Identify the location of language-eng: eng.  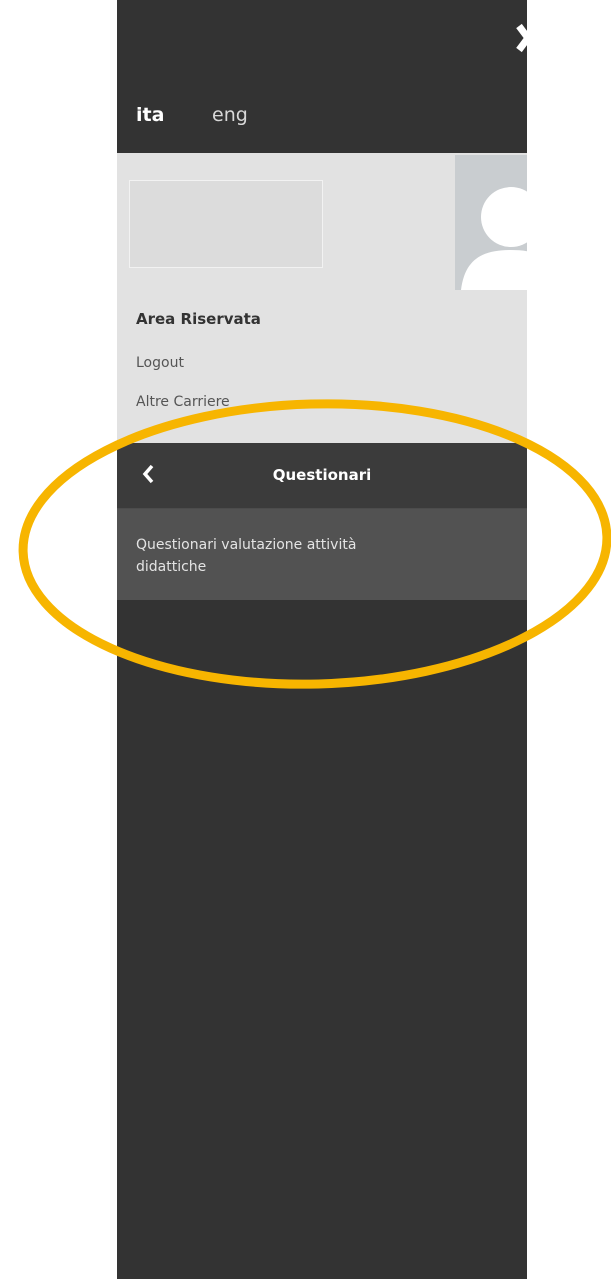
(230, 115).